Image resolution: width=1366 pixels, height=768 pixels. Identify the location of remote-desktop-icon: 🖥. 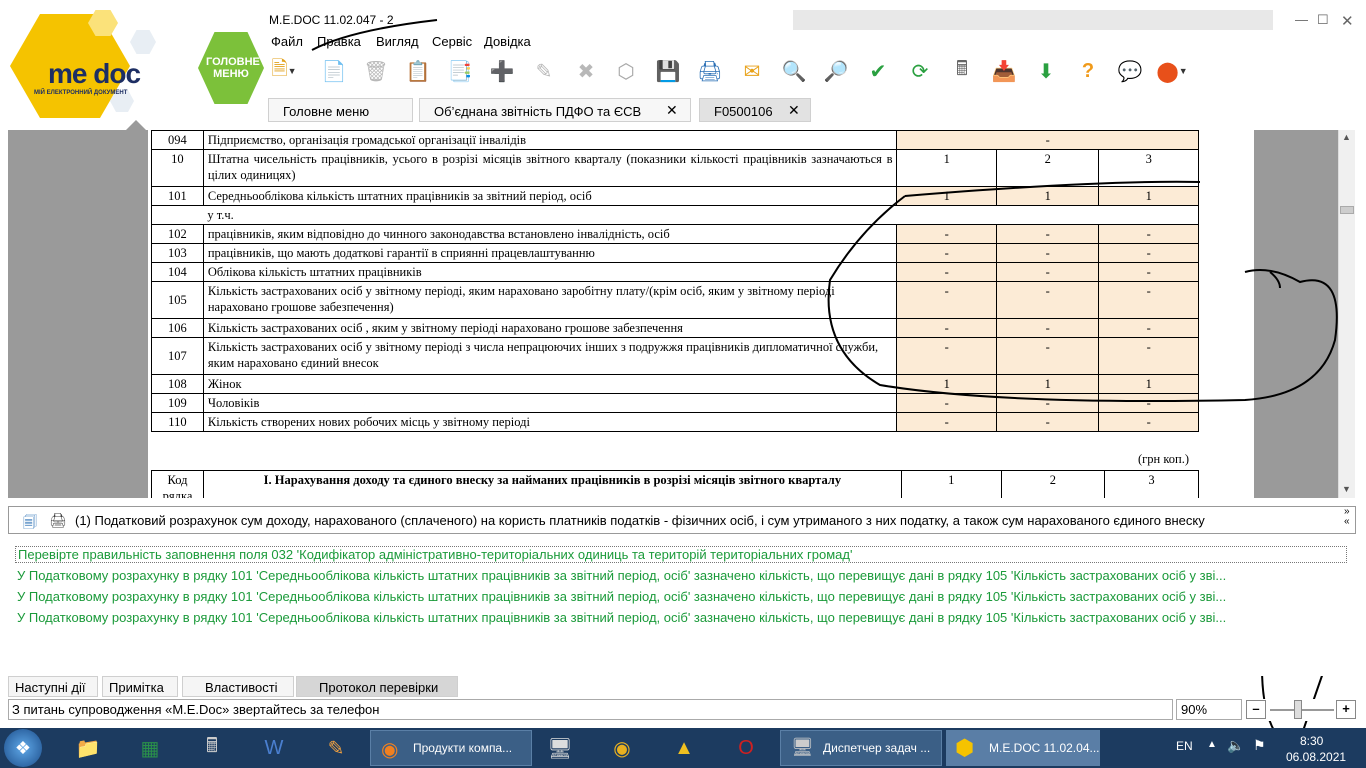
(560, 748).